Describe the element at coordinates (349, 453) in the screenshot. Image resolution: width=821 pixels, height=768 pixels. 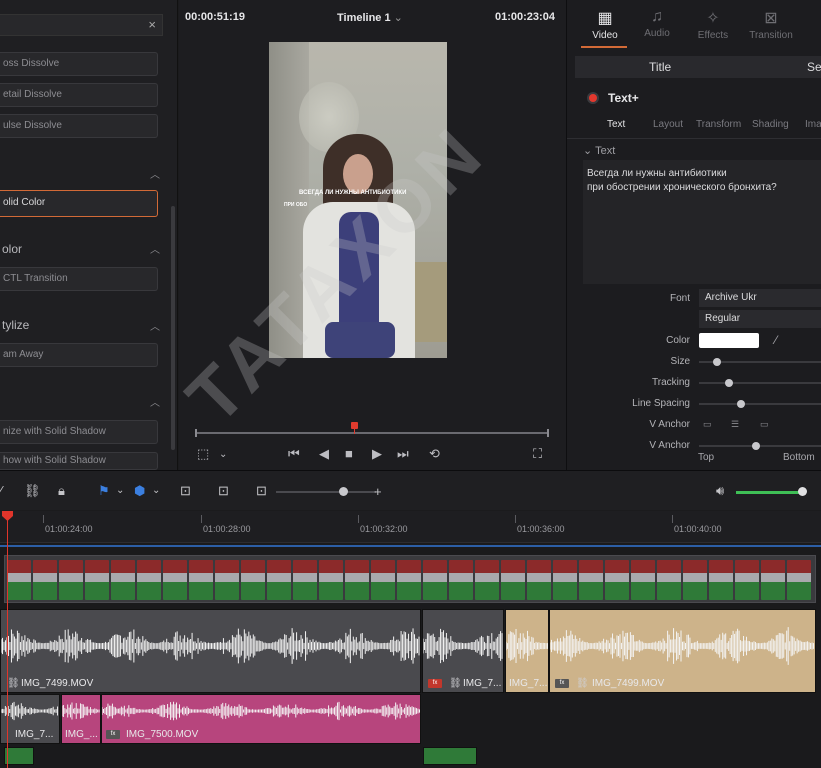
I see `stop-icon: ■` at that location.